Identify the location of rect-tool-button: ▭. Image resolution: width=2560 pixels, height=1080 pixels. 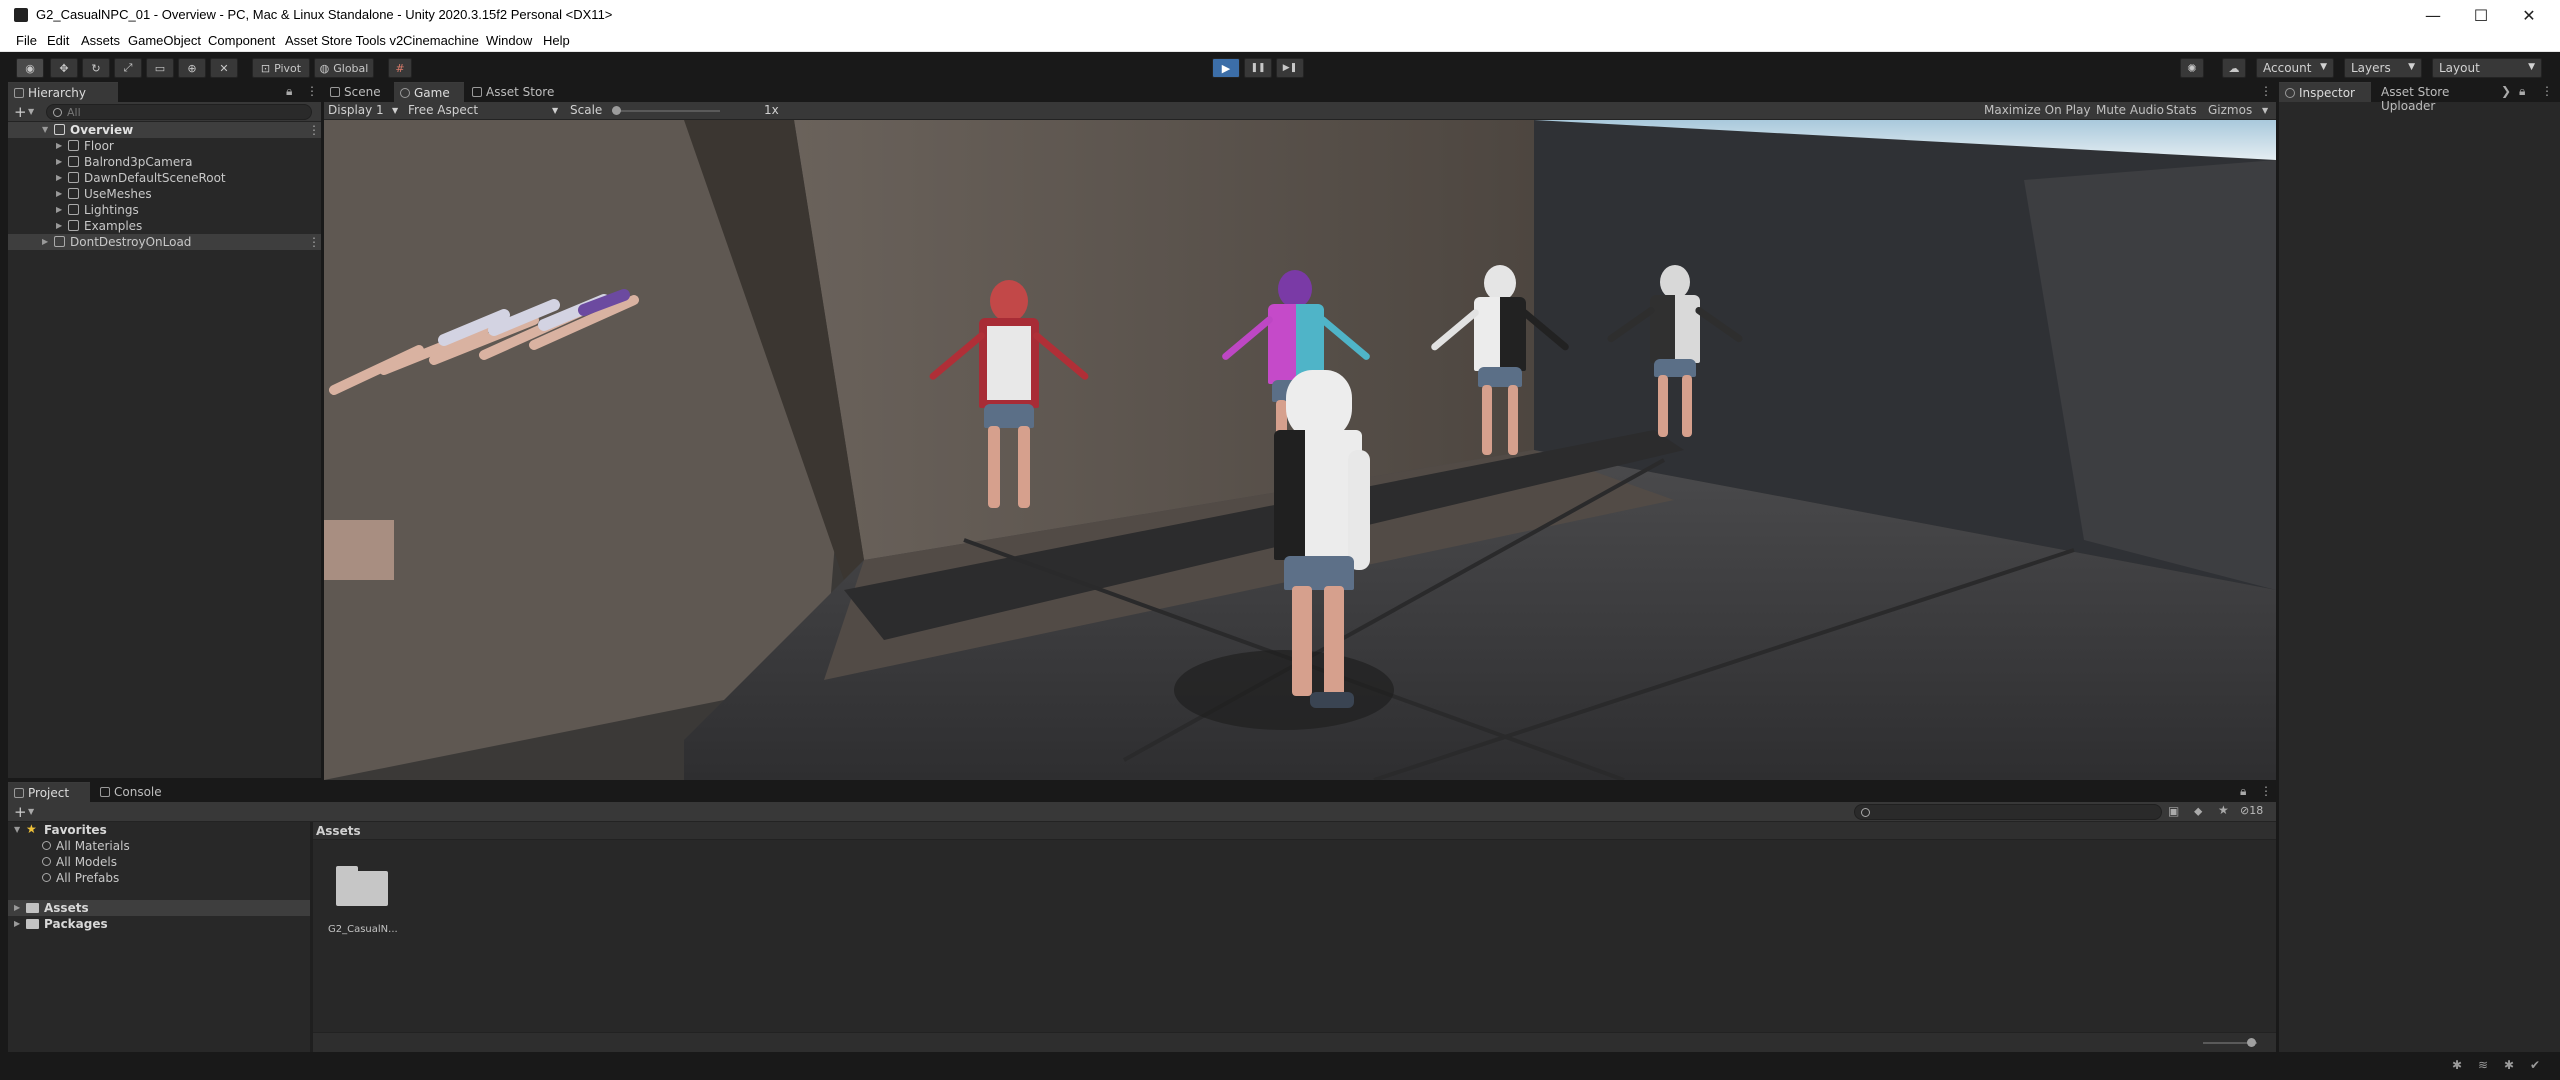
(160, 68).